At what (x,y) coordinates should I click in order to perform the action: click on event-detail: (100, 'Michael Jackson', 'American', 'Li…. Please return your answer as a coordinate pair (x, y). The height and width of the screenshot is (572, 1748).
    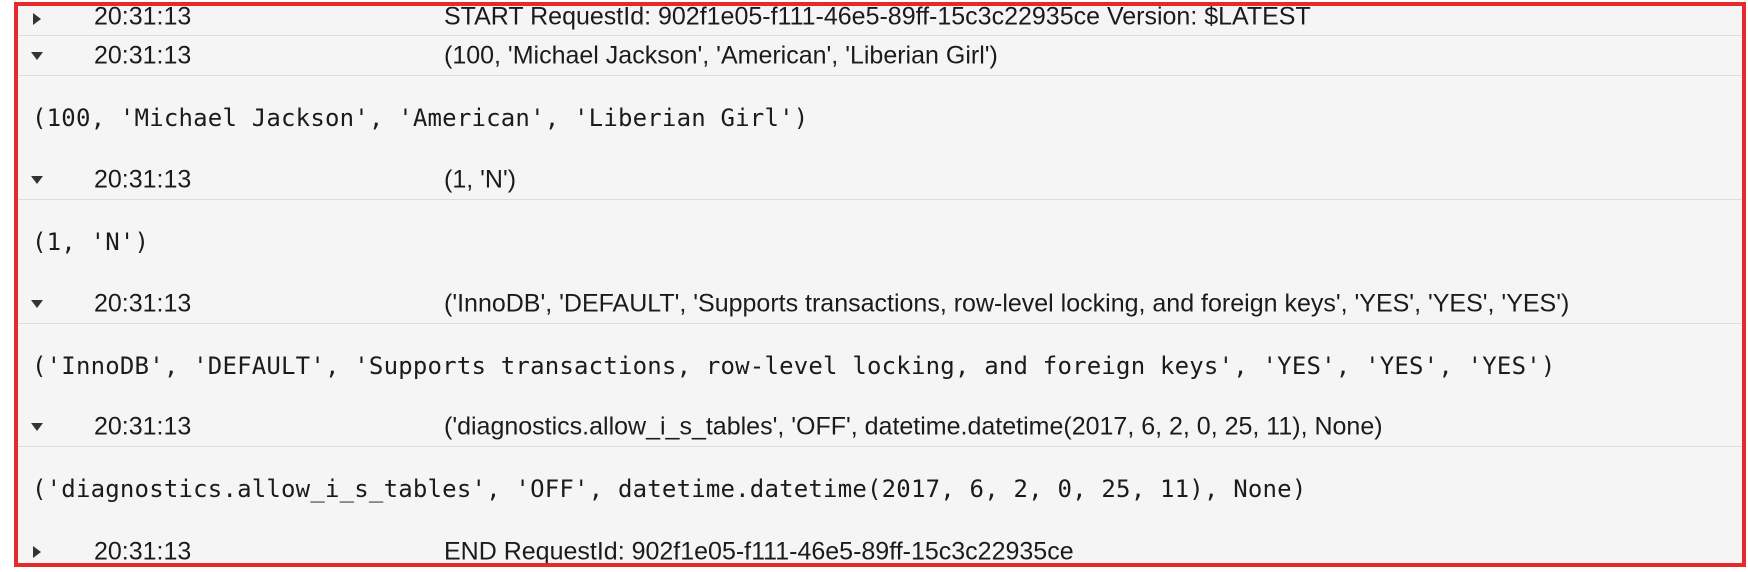
    Looking at the image, I should click on (880, 118).